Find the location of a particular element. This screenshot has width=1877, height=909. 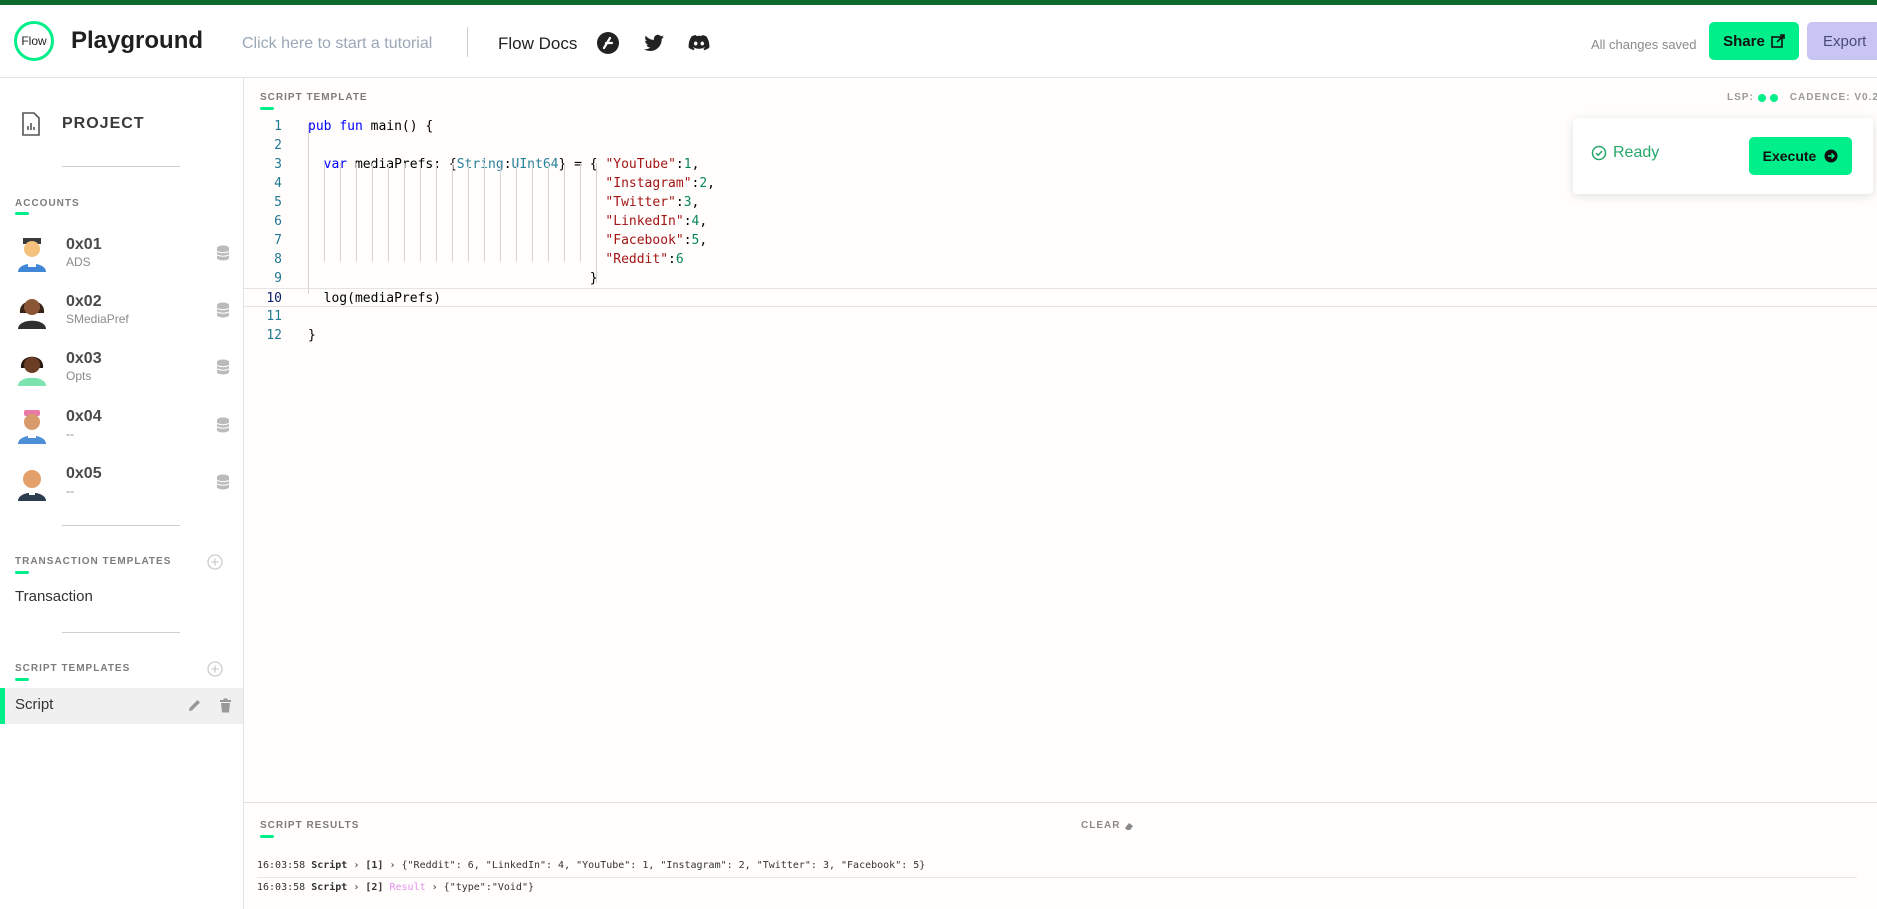

account-item: 0x05 -- is located at coordinates (122, 482).